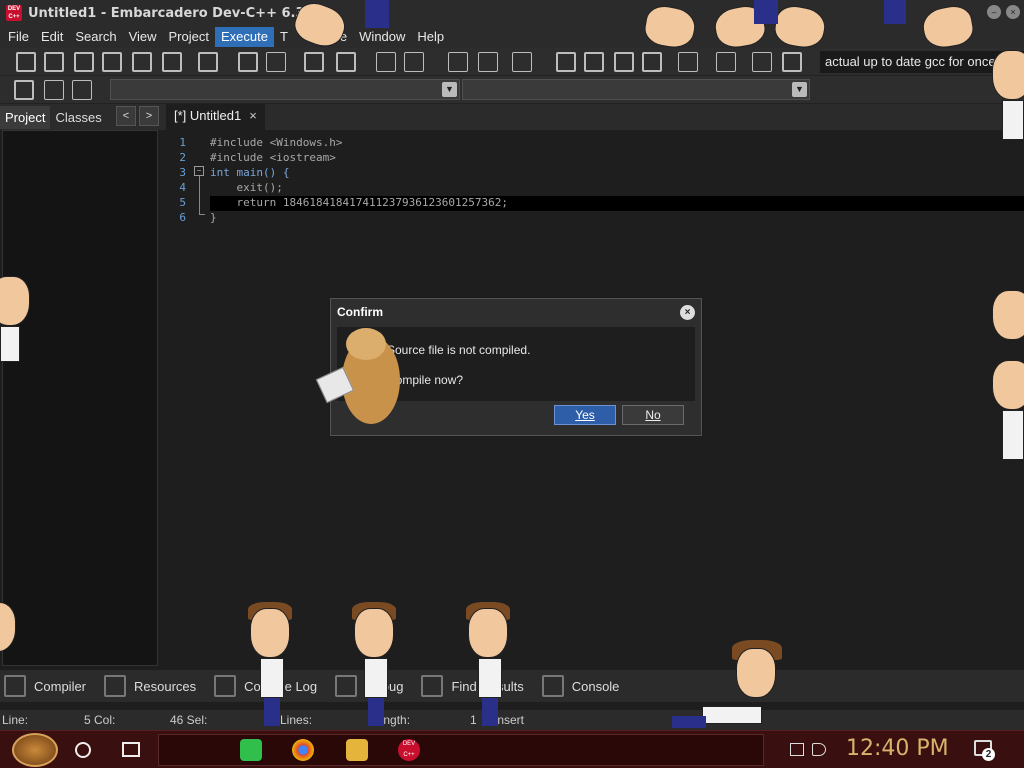 The image size is (1024, 768). I want to click on tab-untitled1: [*] Untitled1 ×, so click(215, 117).